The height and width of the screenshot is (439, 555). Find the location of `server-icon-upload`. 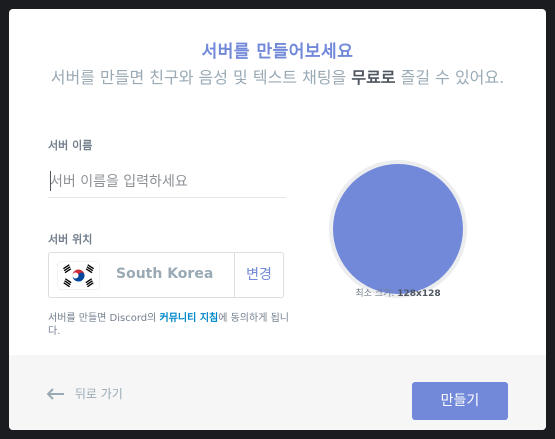

server-icon-upload is located at coordinates (398, 229).